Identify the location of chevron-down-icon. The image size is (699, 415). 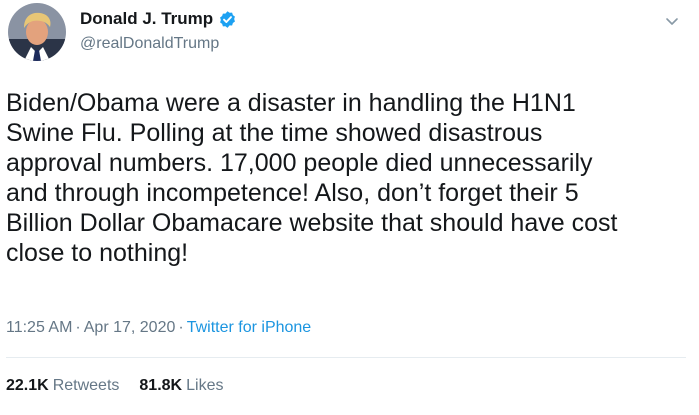
(672, 21).